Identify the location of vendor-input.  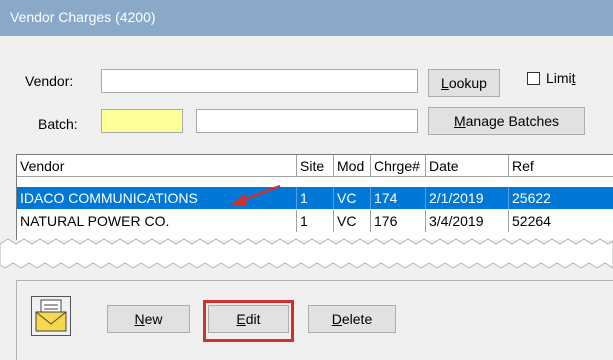
(259, 81).